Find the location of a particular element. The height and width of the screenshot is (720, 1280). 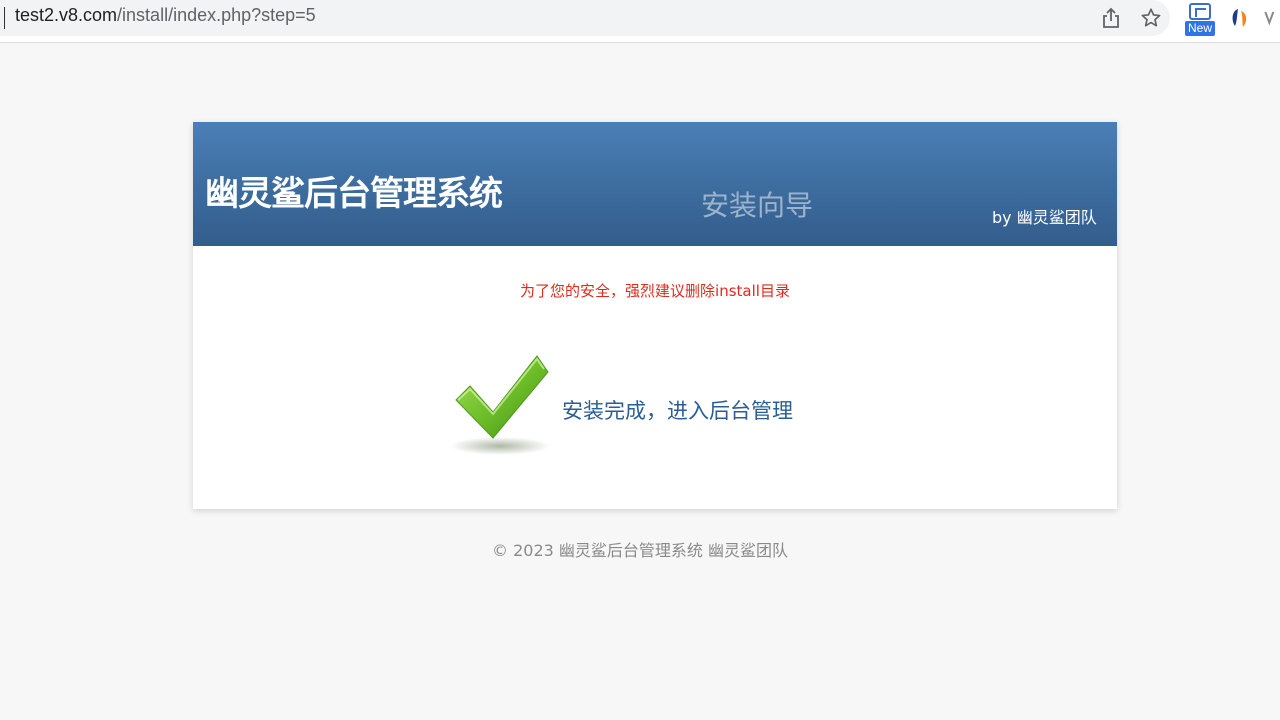

extension-logo-icon is located at coordinates (1240, 18).